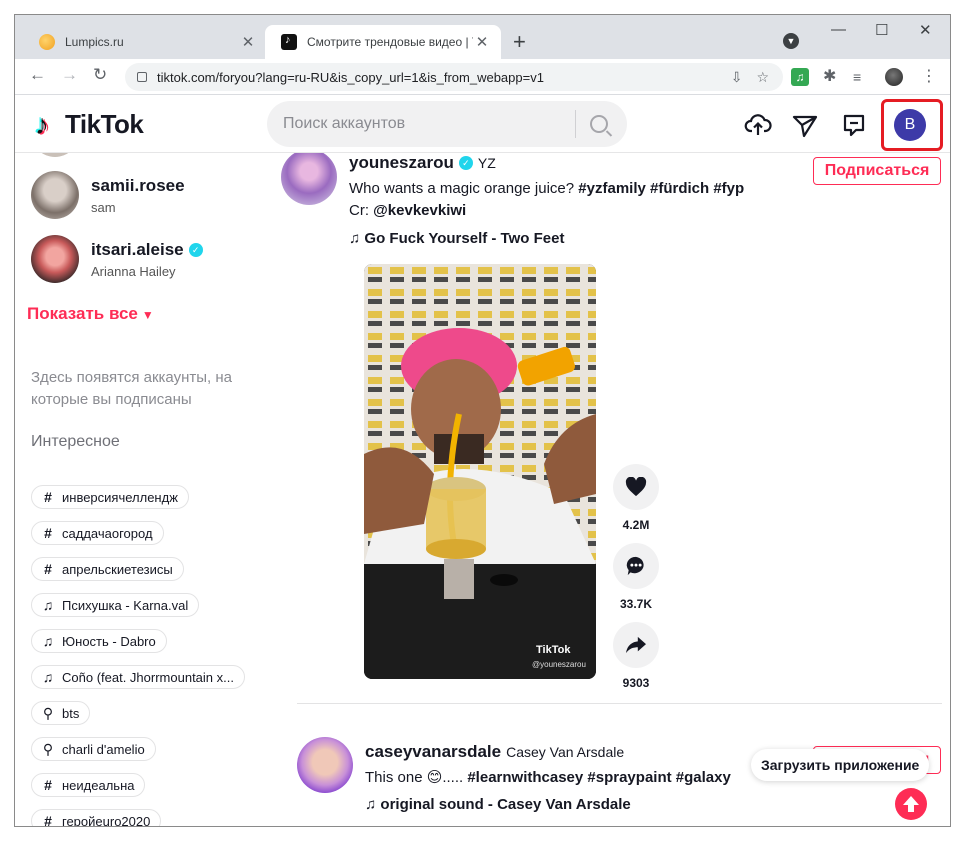  Describe the element at coordinates (636, 525) in the screenshot. I see `likes-count: 4.2M` at that location.